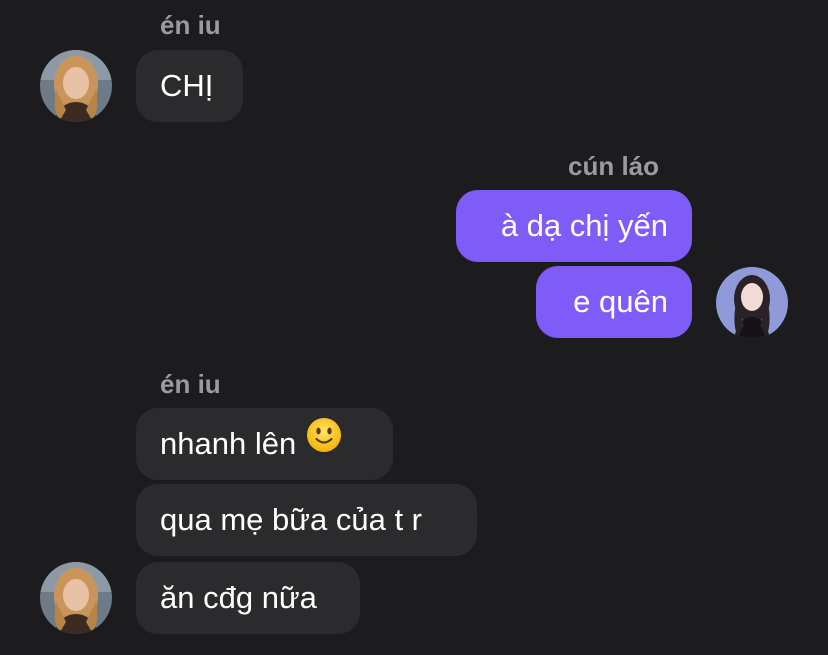 The width and height of the screenshot is (828, 655). Describe the element at coordinates (614, 166) in the screenshot. I see `sender-name-cun-lao: cún láo` at that location.